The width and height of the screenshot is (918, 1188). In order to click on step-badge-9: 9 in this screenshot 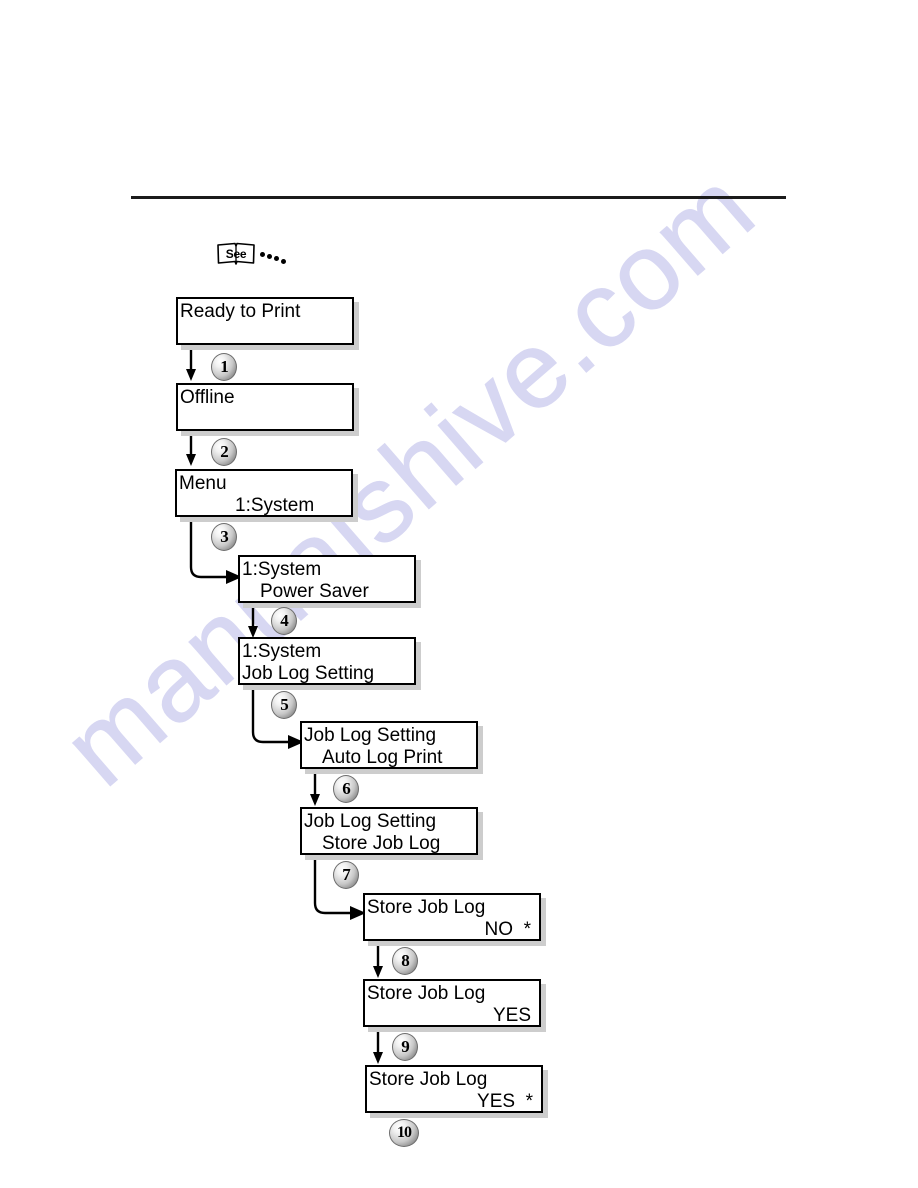, I will do `click(405, 1047)`.